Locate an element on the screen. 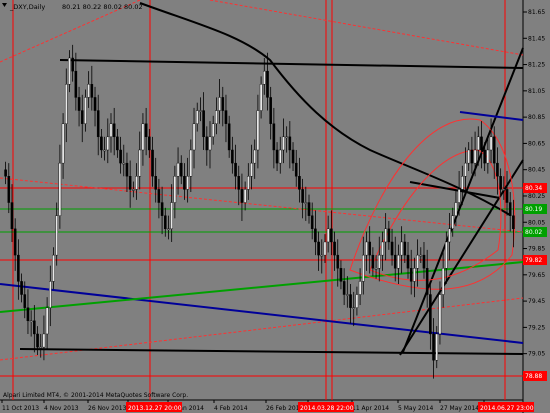  y-tick-label: 80.65 is located at coordinates (536, 143).